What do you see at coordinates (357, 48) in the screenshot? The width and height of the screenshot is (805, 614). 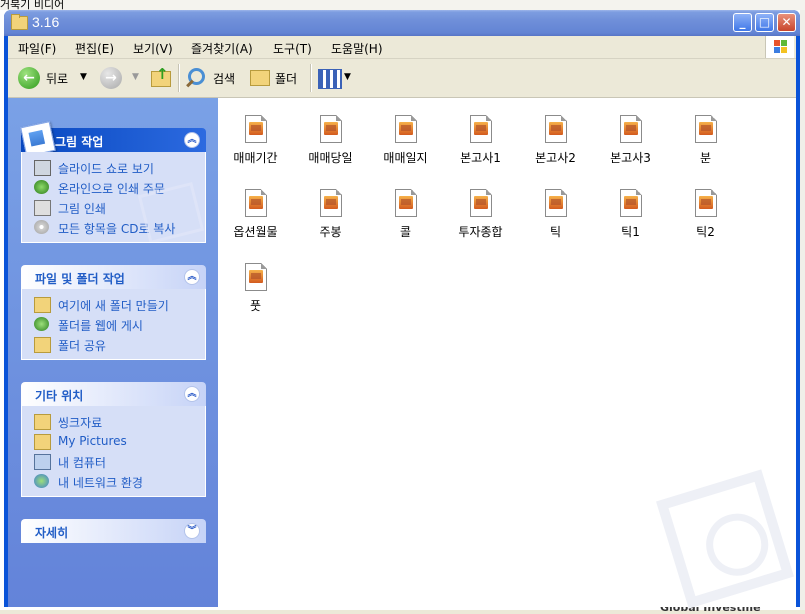 I see `menu-help: 도움말(H)` at bounding box center [357, 48].